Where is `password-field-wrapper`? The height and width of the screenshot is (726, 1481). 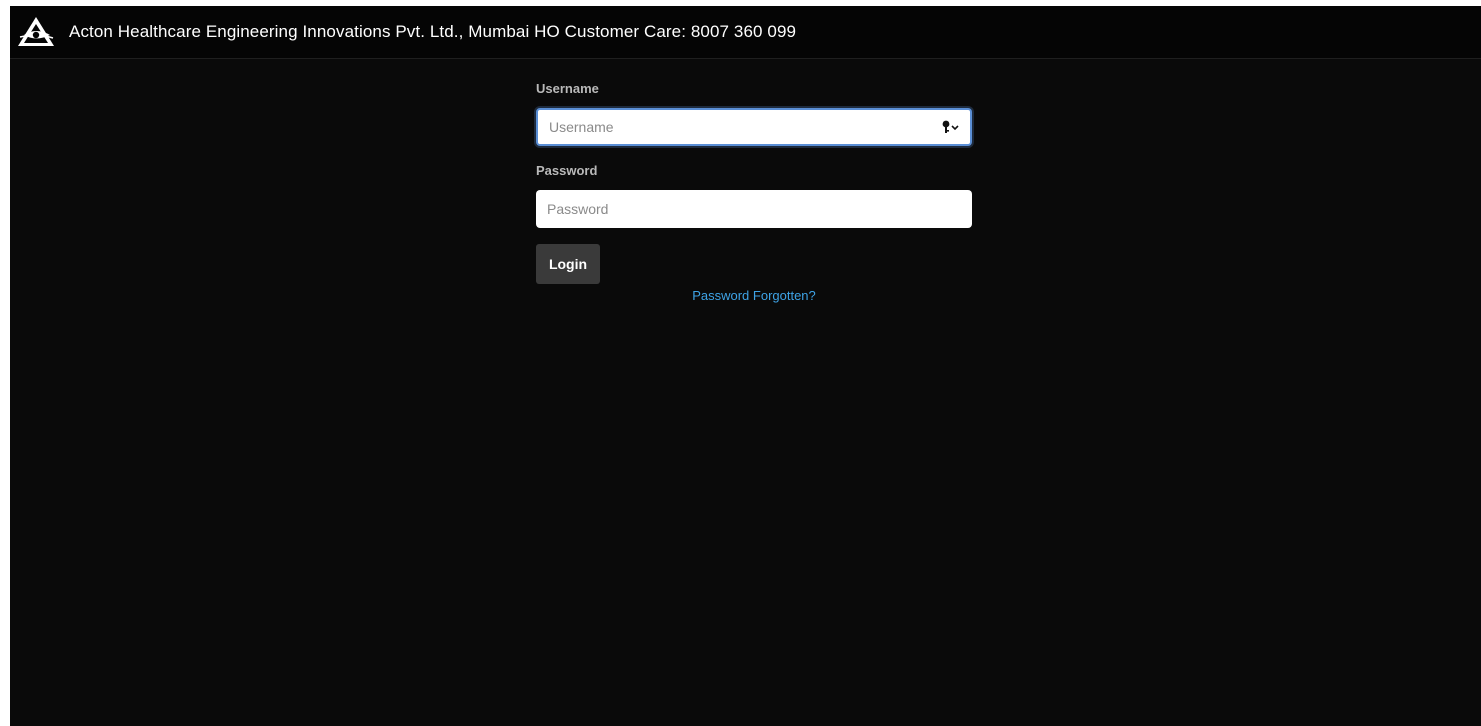
password-field-wrapper is located at coordinates (754, 209).